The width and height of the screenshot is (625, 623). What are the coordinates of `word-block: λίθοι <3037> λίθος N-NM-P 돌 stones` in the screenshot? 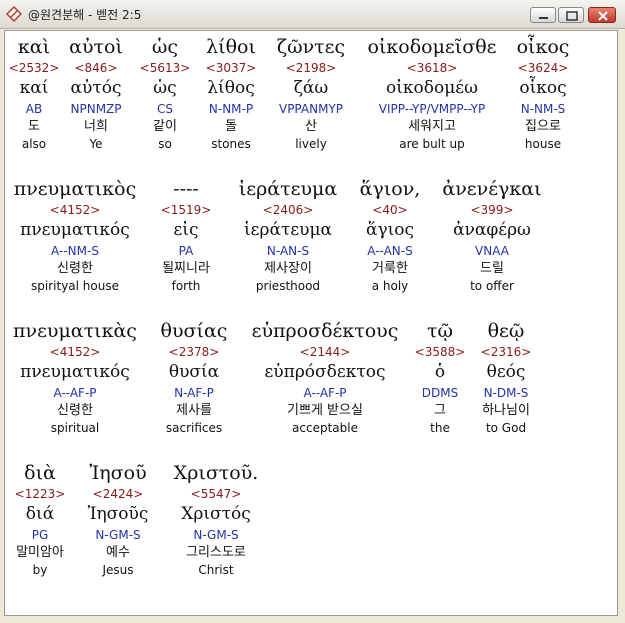 It's located at (231, 93).